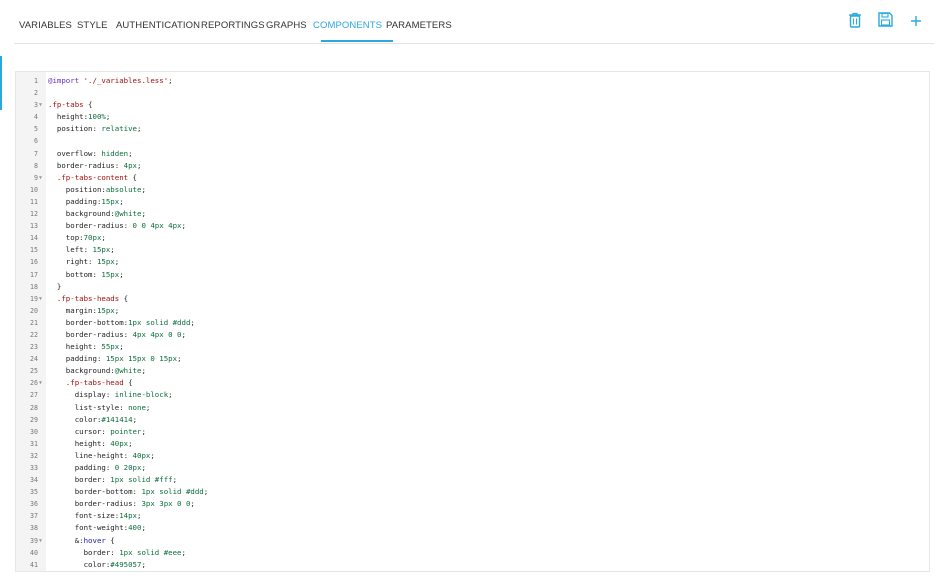 This screenshot has height=581, width=945. Describe the element at coordinates (36, 129) in the screenshot. I see `line-number: 5` at that location.